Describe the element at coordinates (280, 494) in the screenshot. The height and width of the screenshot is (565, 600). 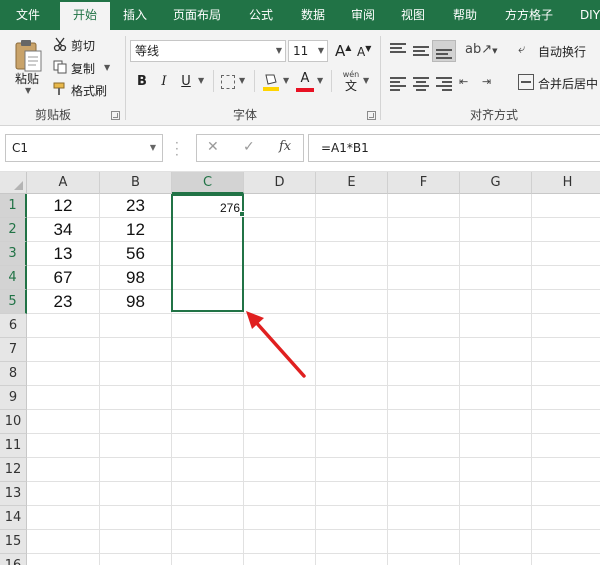
I see `cell-d13` at that location.